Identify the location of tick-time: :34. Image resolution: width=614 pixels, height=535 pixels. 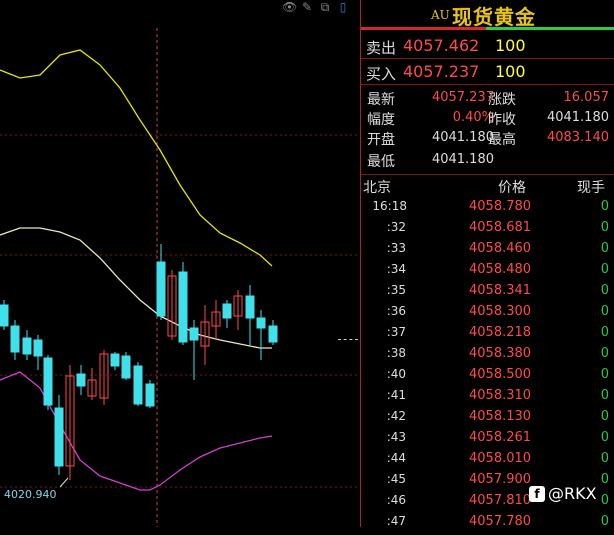
(396, 269).